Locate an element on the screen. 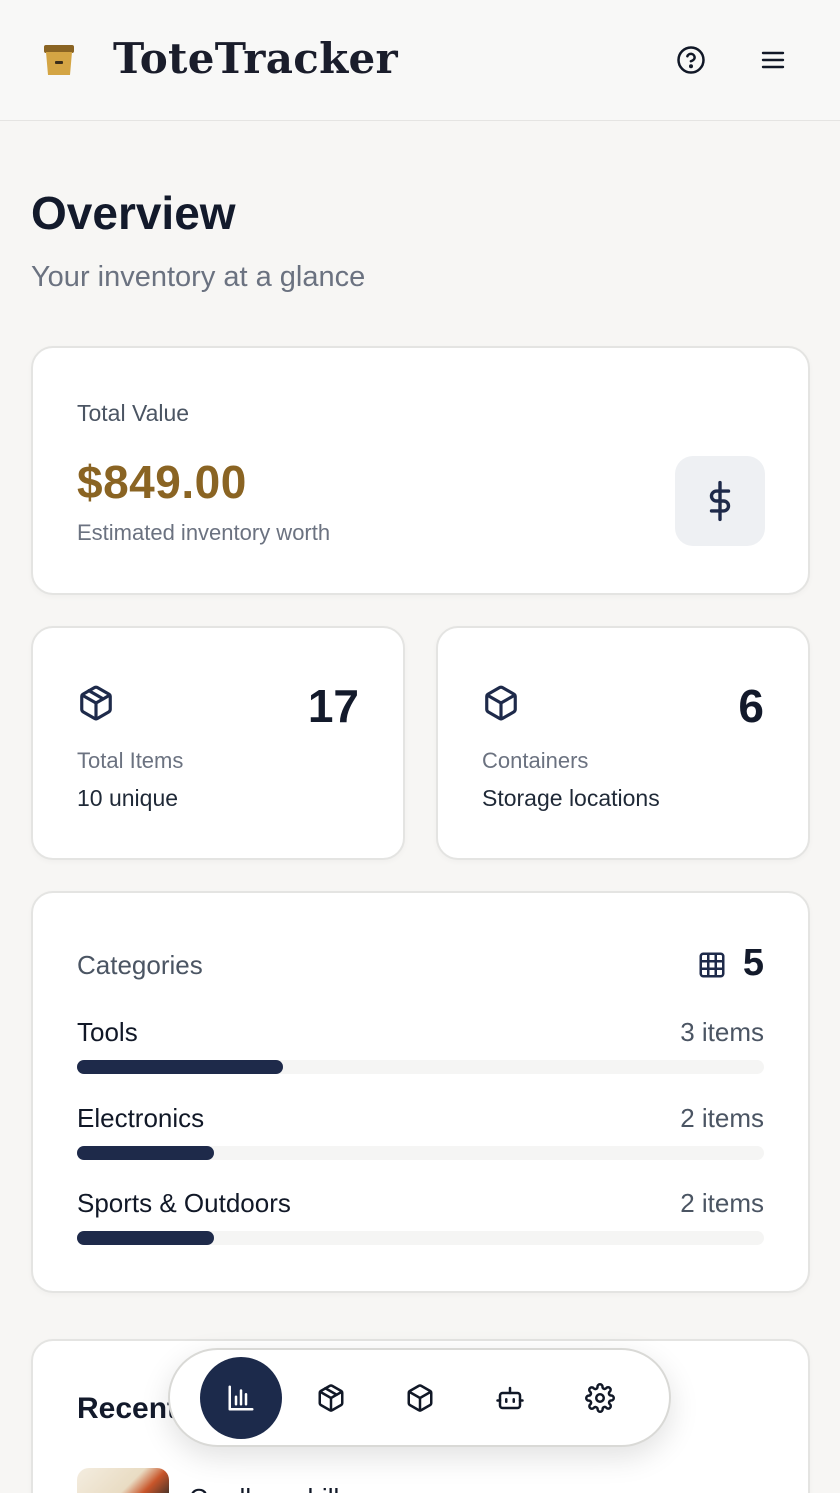 This screenshot has height=1493, width=840. nav-items is located at coordinates (331, 1398).